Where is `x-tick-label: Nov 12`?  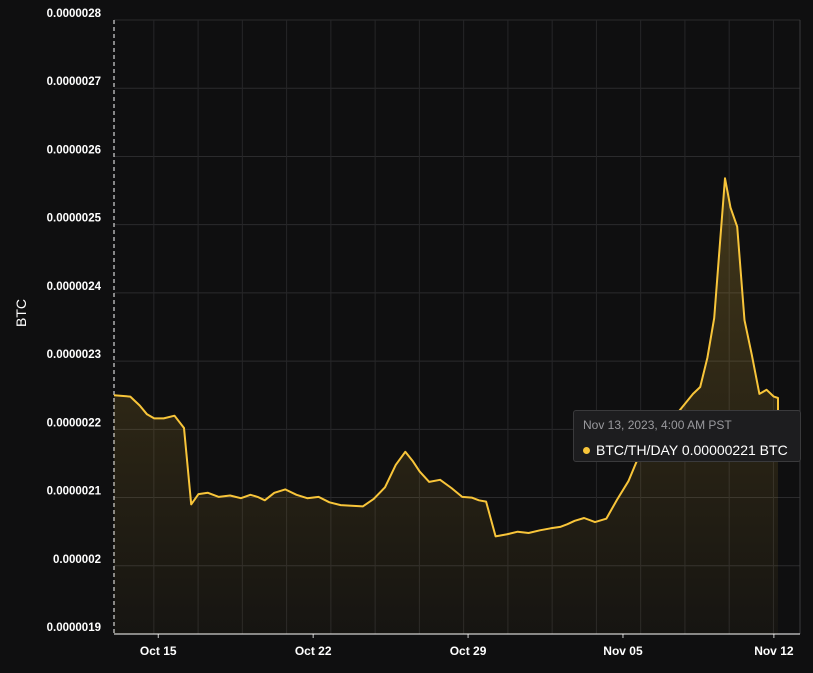
x-tick-label: Nov 12 is located at coordinates (774, 651).